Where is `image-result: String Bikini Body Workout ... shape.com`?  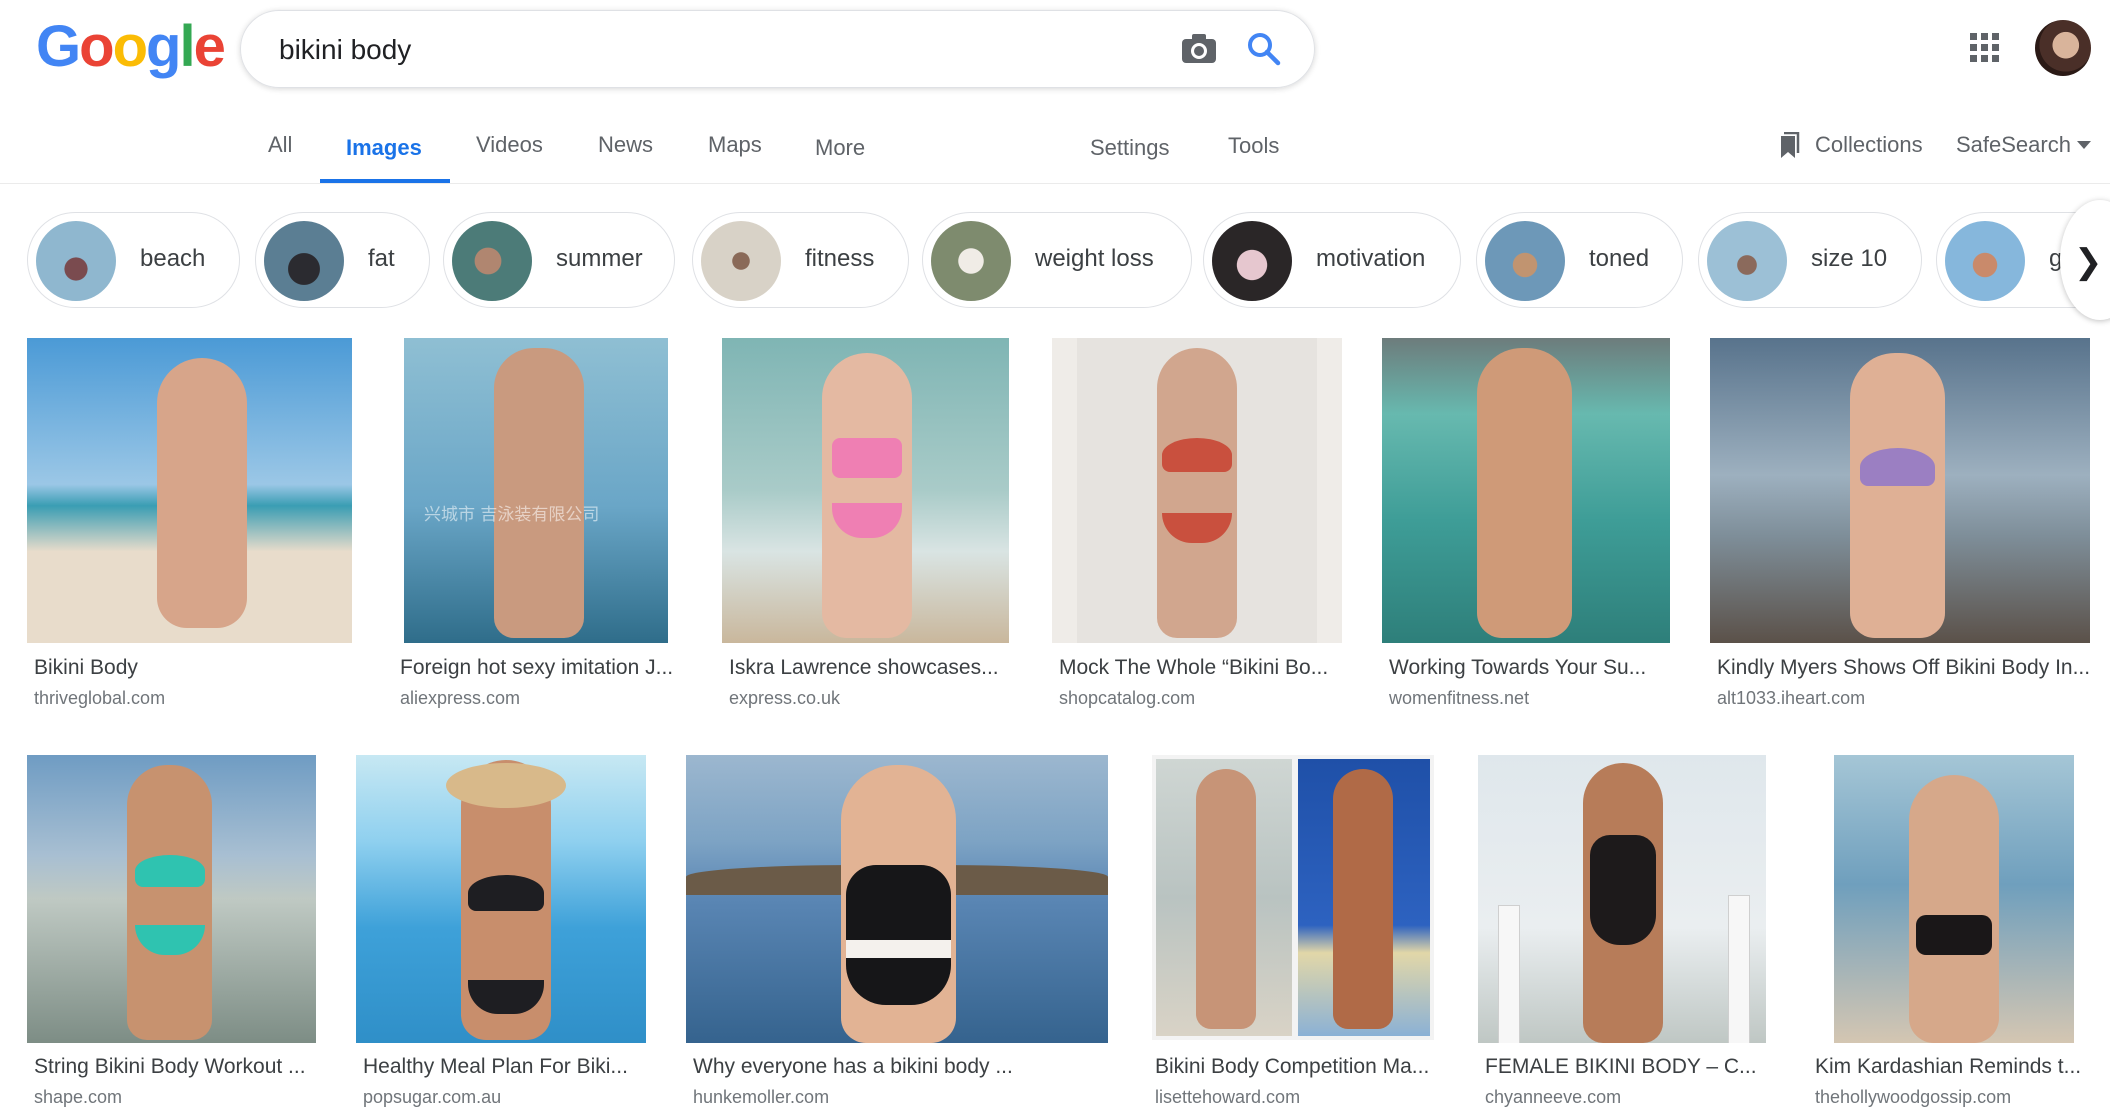 image-result: String Bikini Body Workout ... shape.com is located at coordinates (177, 936).